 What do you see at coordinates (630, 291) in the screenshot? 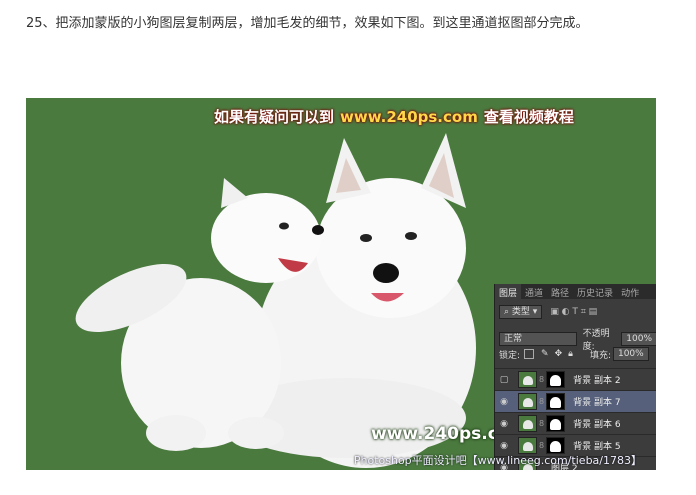
I see `tab-actions: 动作` at bounding box center [630, 291].